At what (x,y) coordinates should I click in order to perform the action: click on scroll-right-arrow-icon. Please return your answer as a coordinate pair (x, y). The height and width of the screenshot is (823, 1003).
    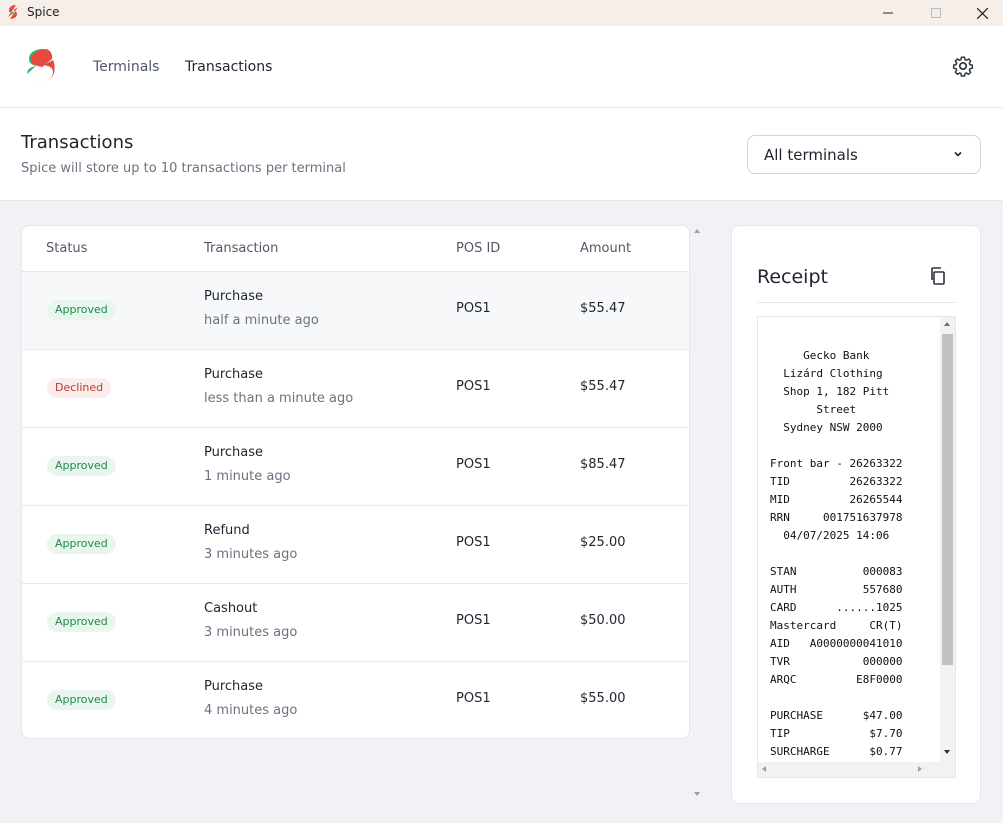
    Looking at the image, I should click on (920, 769).